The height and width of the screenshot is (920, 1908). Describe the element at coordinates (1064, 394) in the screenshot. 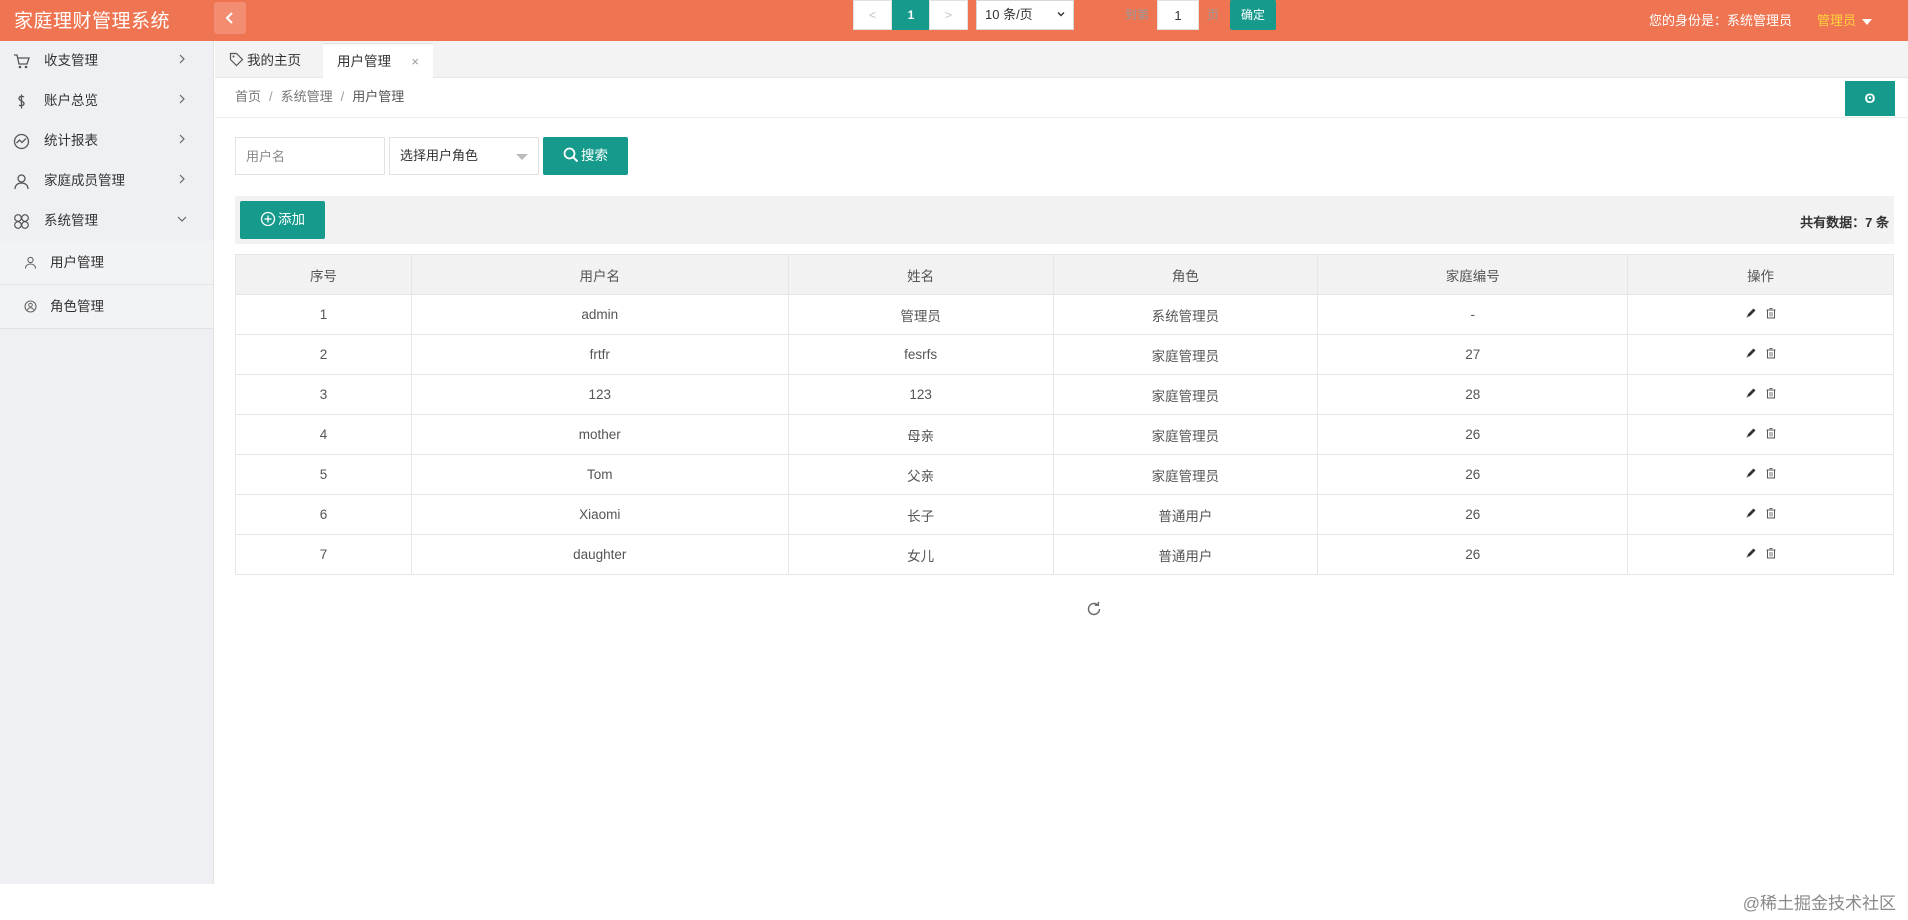

I see `table-row: 3 123 123 家庭管理员 28` at that location.